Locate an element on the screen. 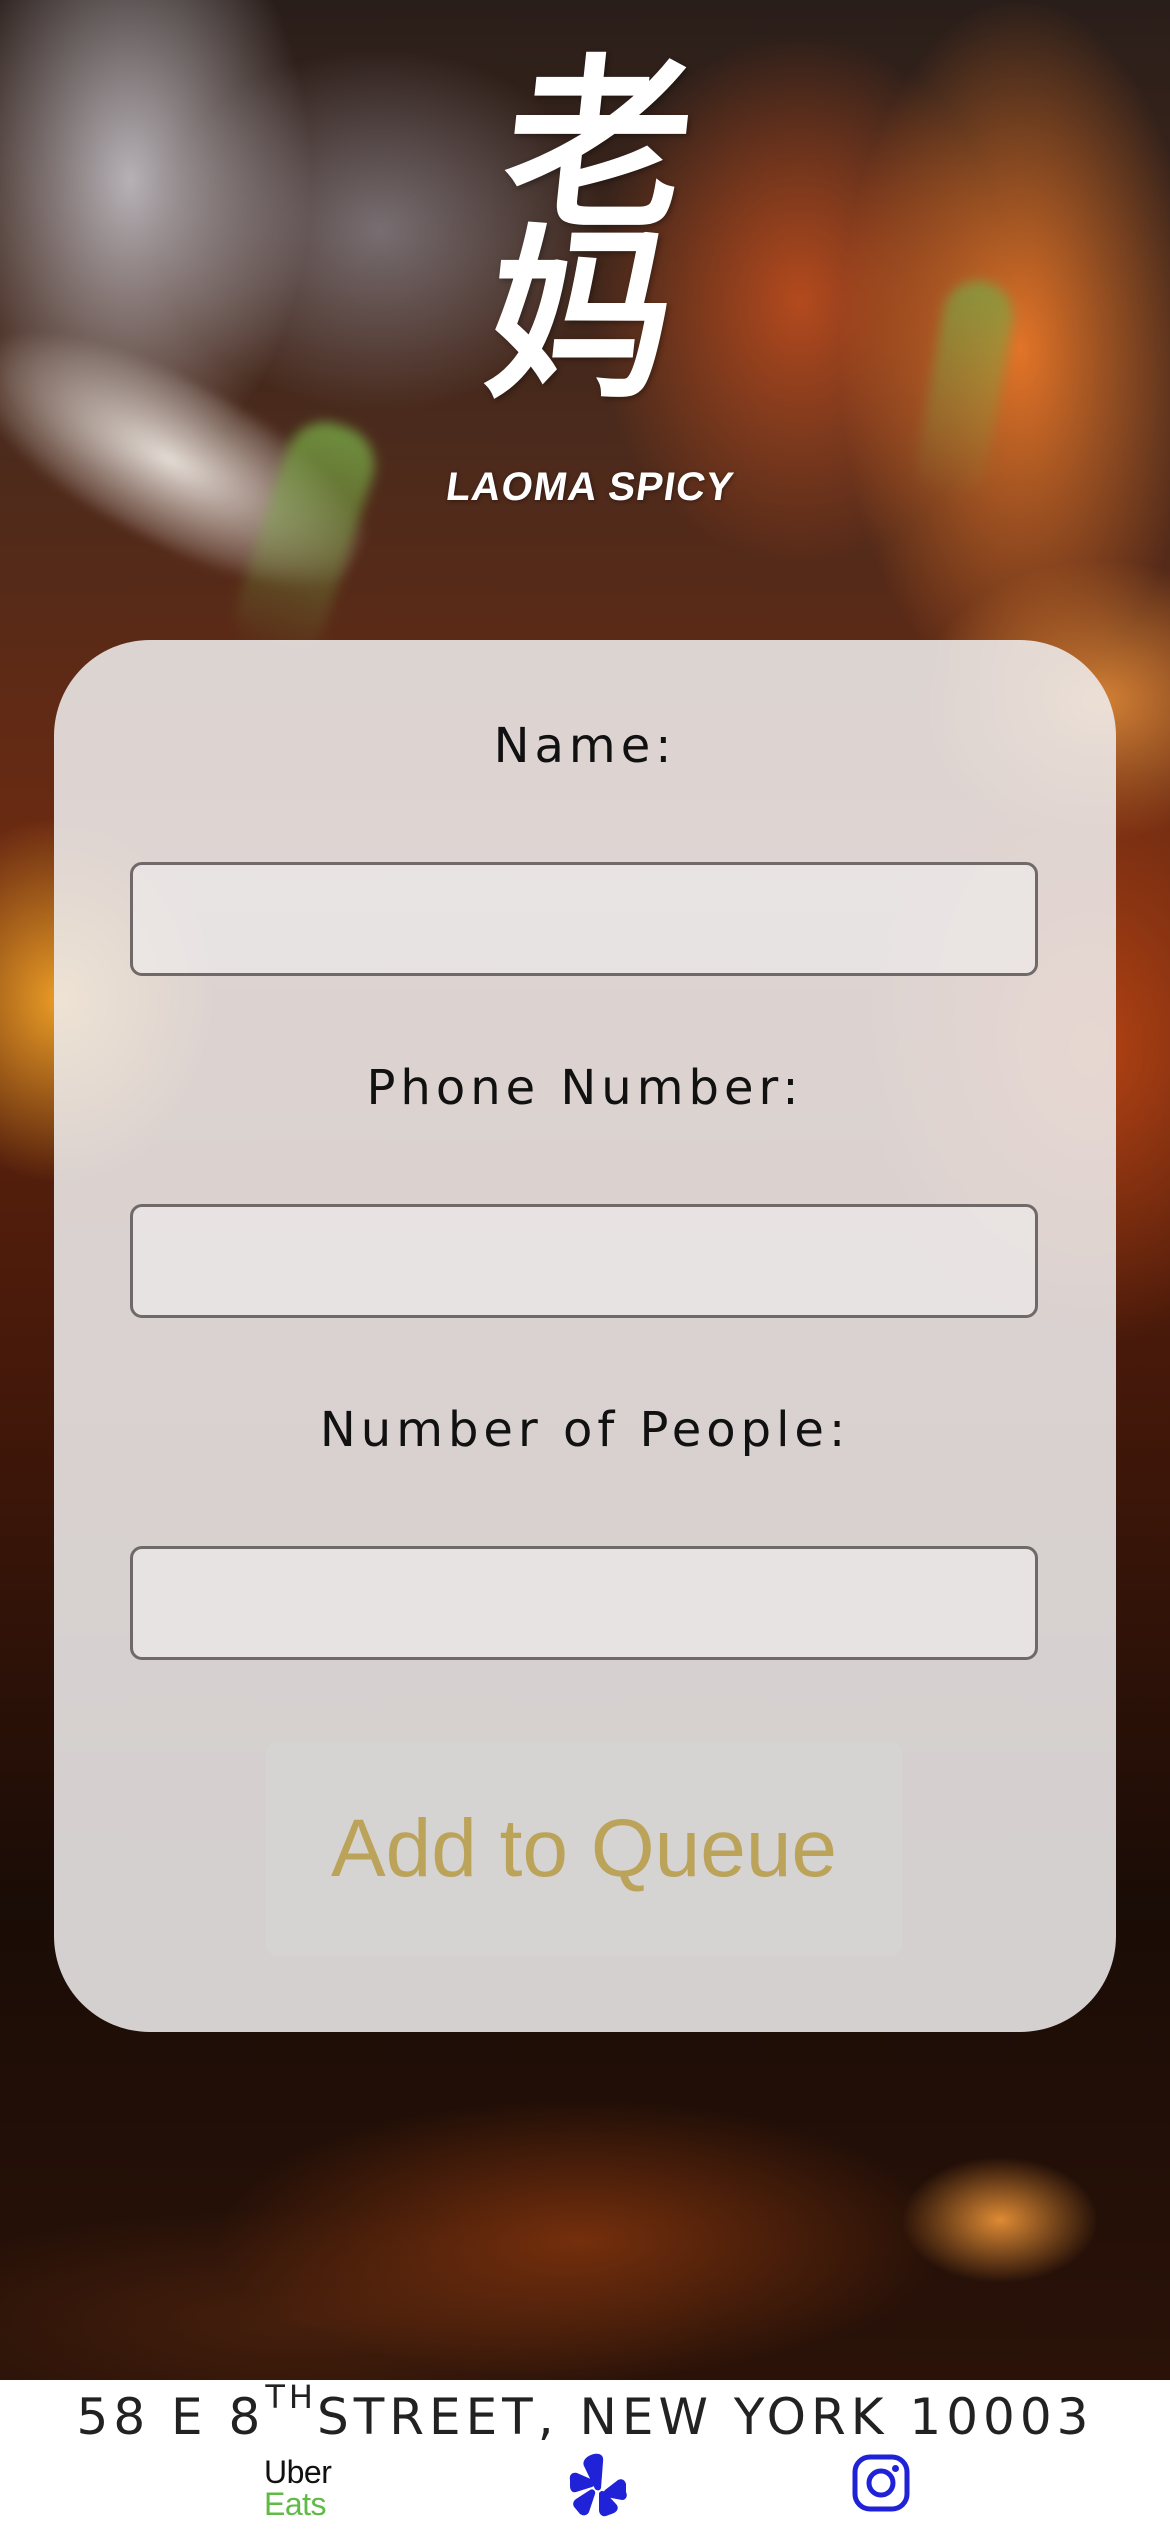 The width and height of the screenshot is (1170, 2532). name-label: Name: is located at coordinates (585, 746).